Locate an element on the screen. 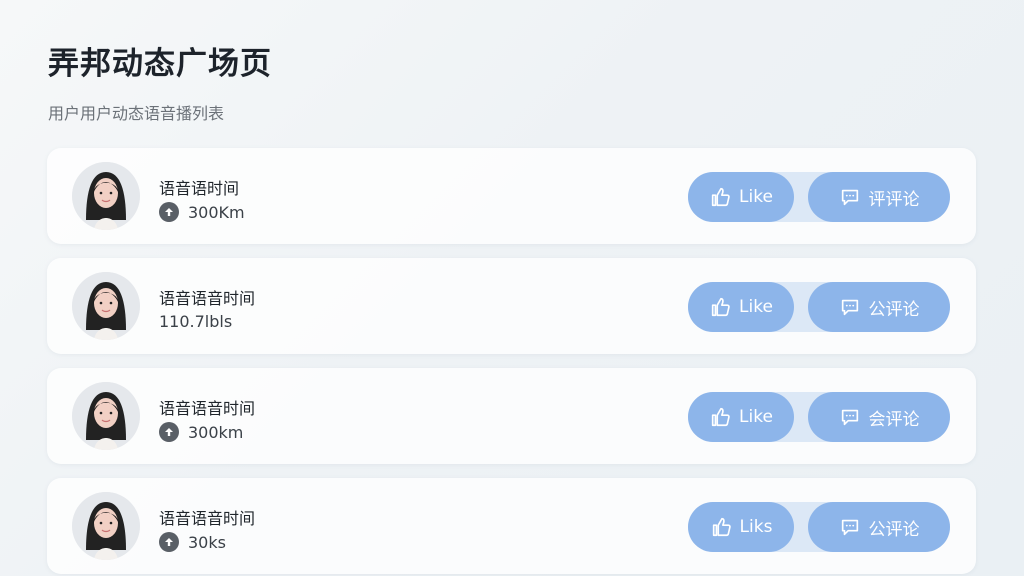  action-group: Like 公评论 is located at coordinates (819, 307).